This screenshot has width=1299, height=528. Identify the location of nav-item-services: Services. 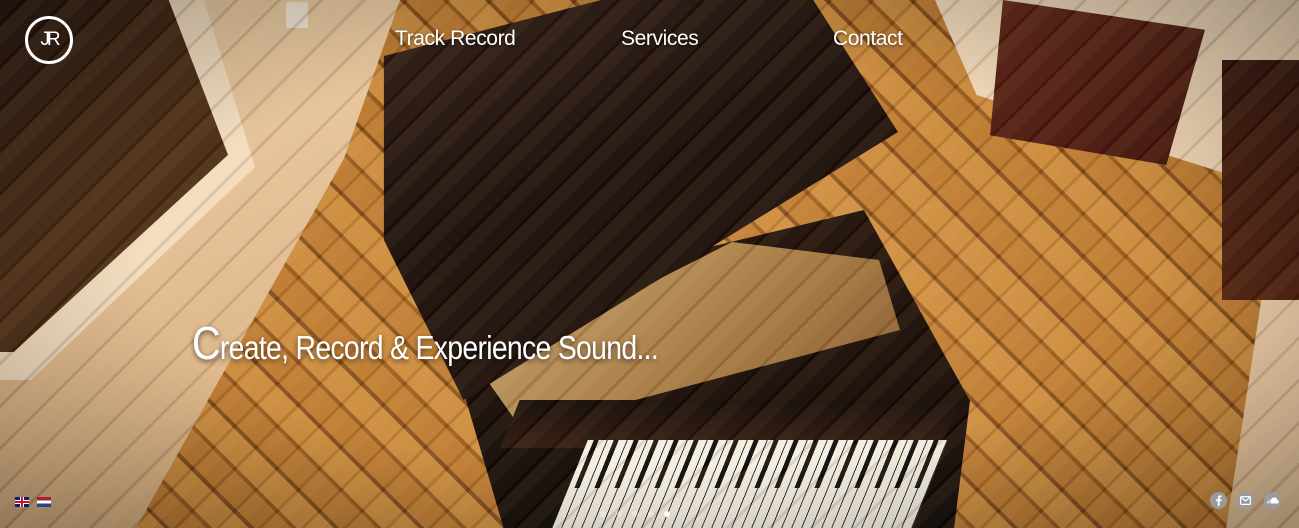
(660, 39).